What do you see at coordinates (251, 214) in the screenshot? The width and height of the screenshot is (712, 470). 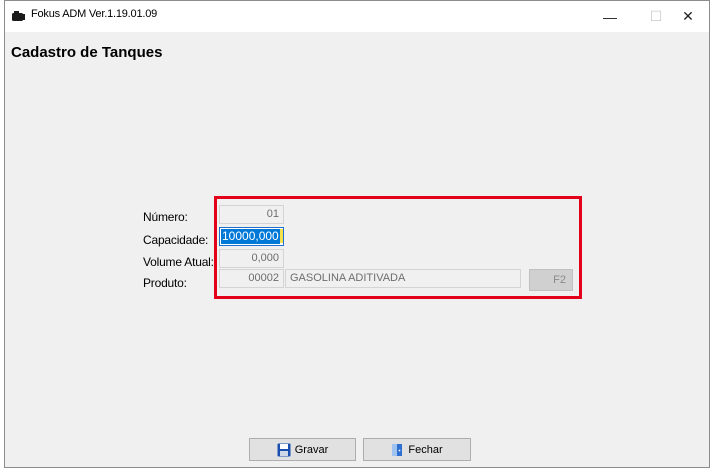 I see `numero-field: 01` at bounding box center [251, 214].